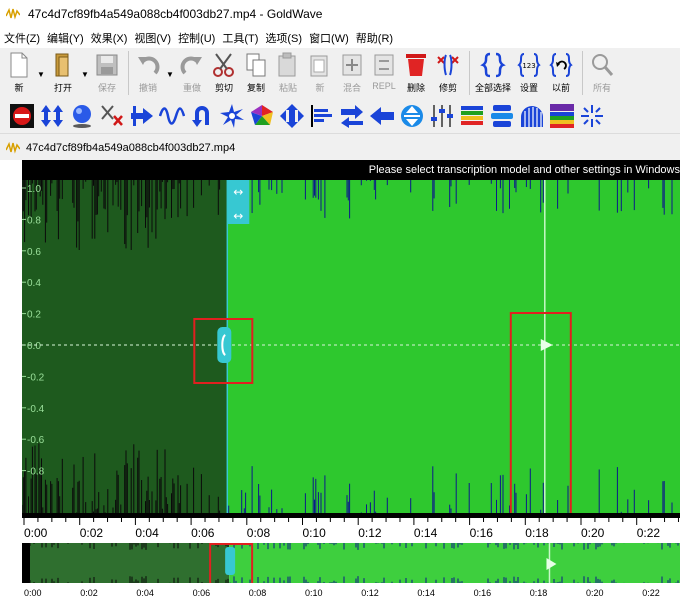  What do you see at coordinates (62, 65) in the screenshot?
I see `open-folder-icon` at bounding box center [62, 65].